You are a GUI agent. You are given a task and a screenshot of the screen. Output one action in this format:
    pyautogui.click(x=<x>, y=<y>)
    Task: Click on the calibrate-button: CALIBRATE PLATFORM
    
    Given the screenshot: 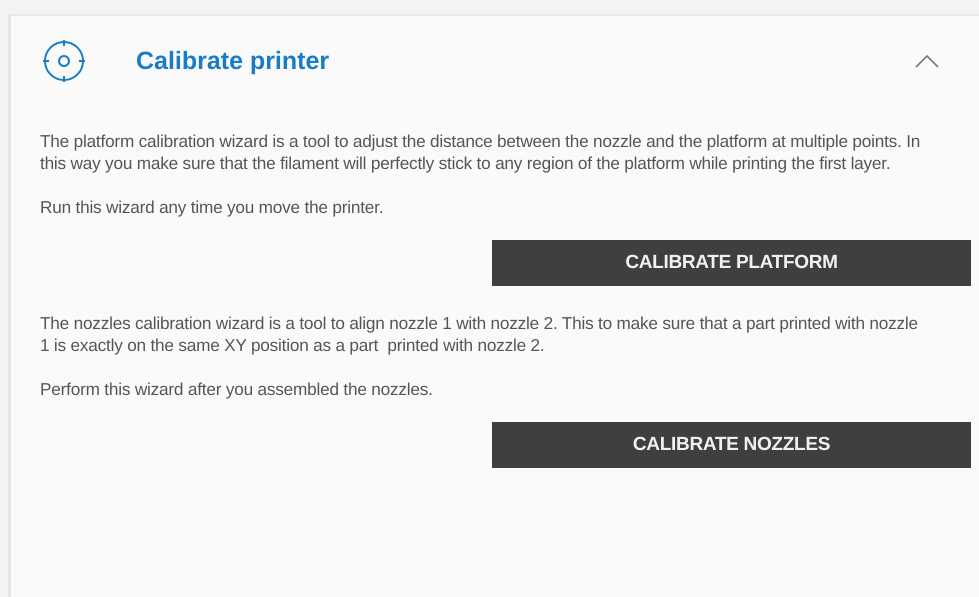 What is the action you would take?
    pyautogui.click(x=731, y=263)
    